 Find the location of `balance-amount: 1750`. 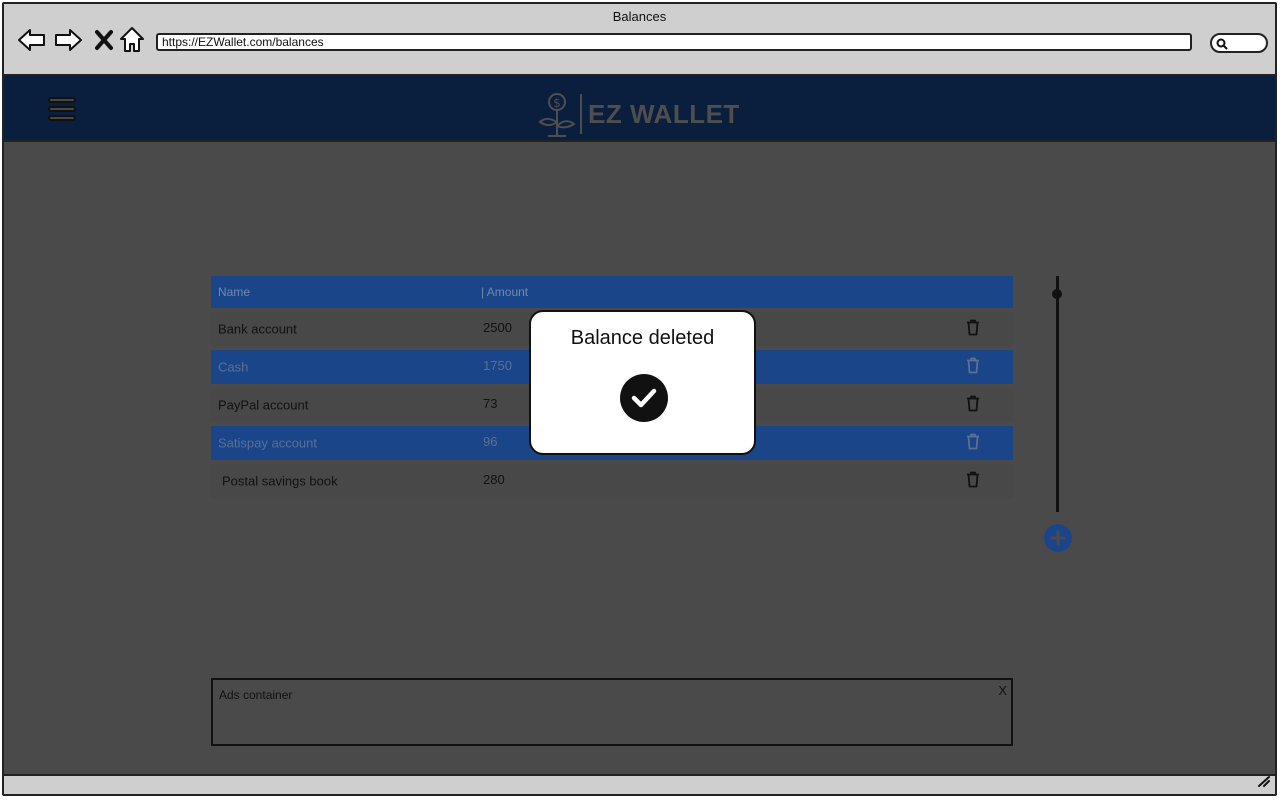

balance-amount: 1750 is located at coordinates (497, 365).